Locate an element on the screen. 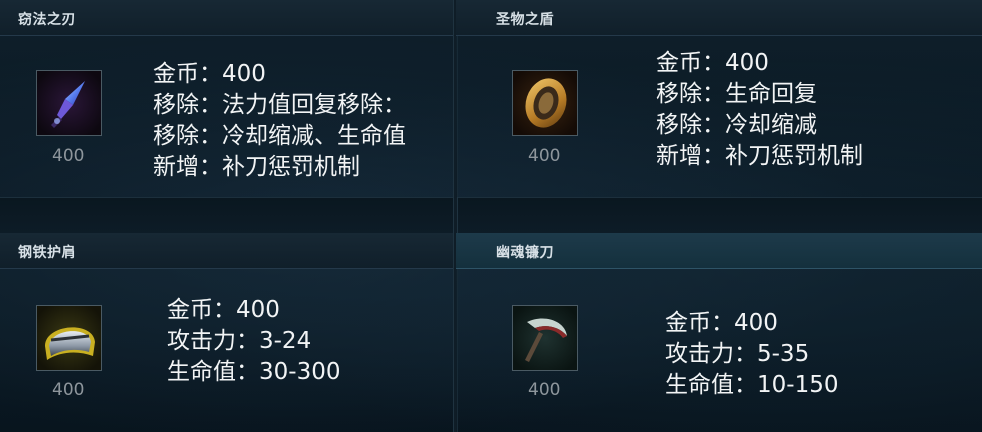  panel-header: 钢铁护肩 is located at coordinates (226, 251).